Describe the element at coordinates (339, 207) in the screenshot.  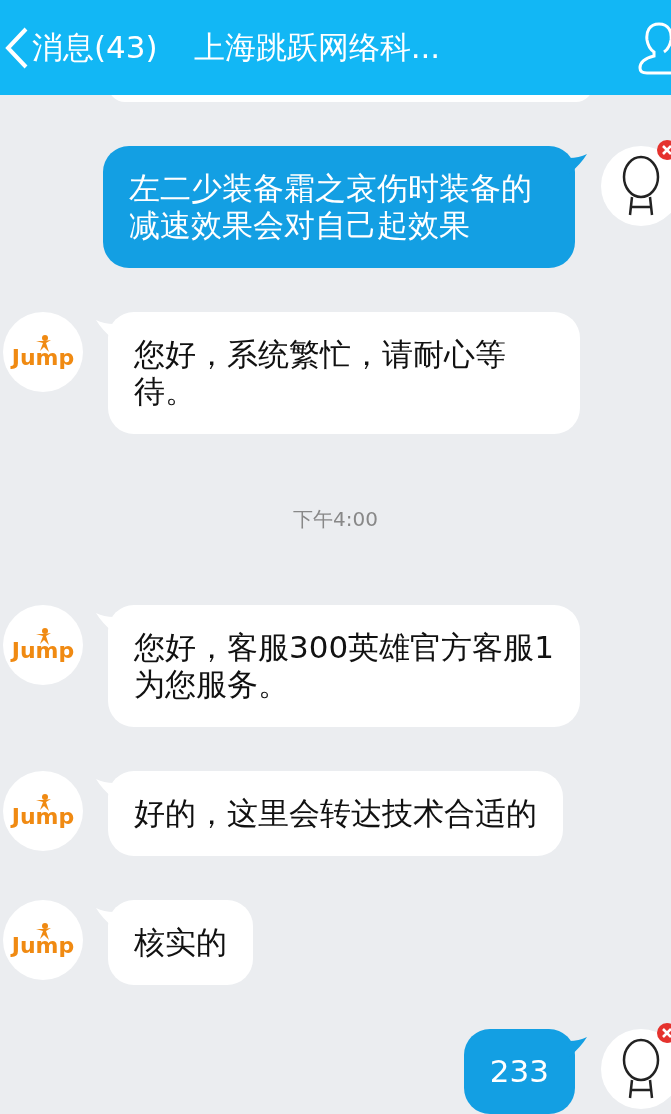
I see `message-bubble: 左二少装备霜之哀伤时装备的减速效果会对自己起效果` at that location.